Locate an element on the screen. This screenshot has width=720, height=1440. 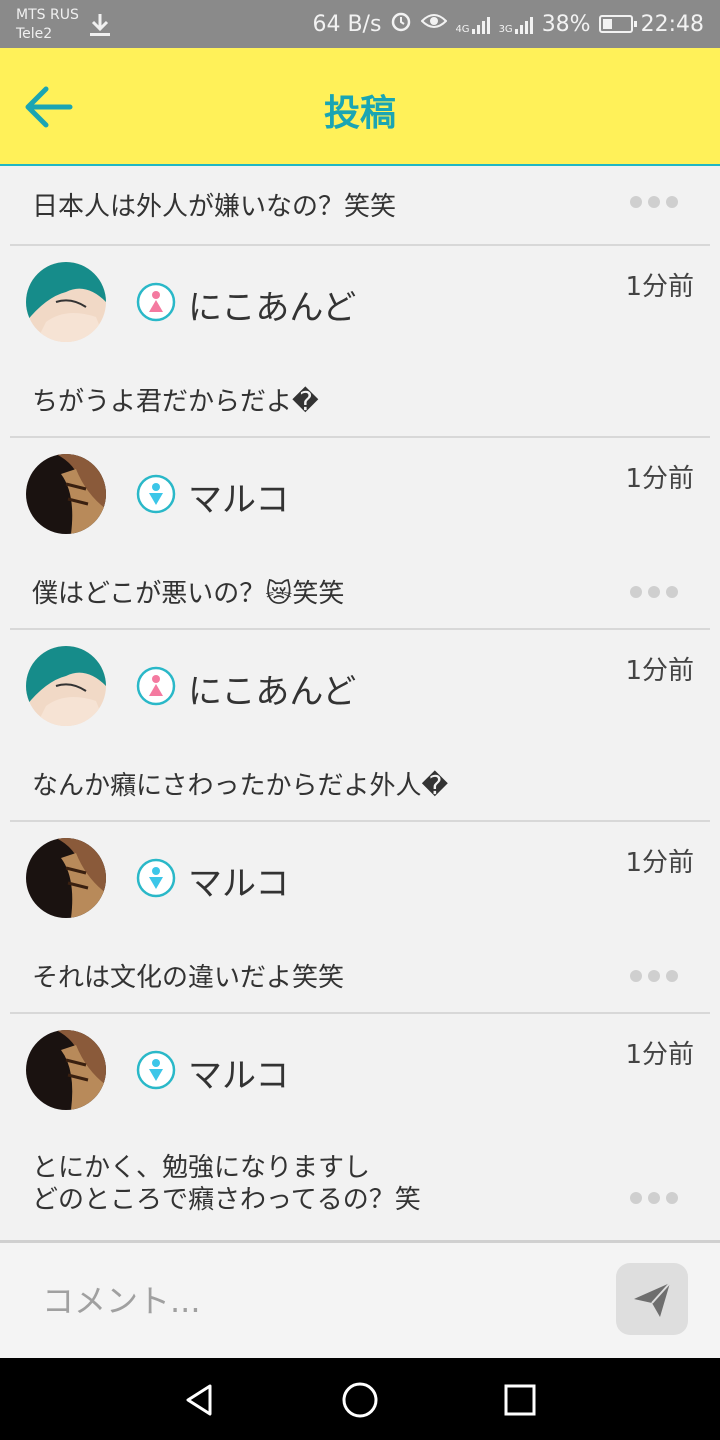
send-icon is located at coordinates (652, 1299).